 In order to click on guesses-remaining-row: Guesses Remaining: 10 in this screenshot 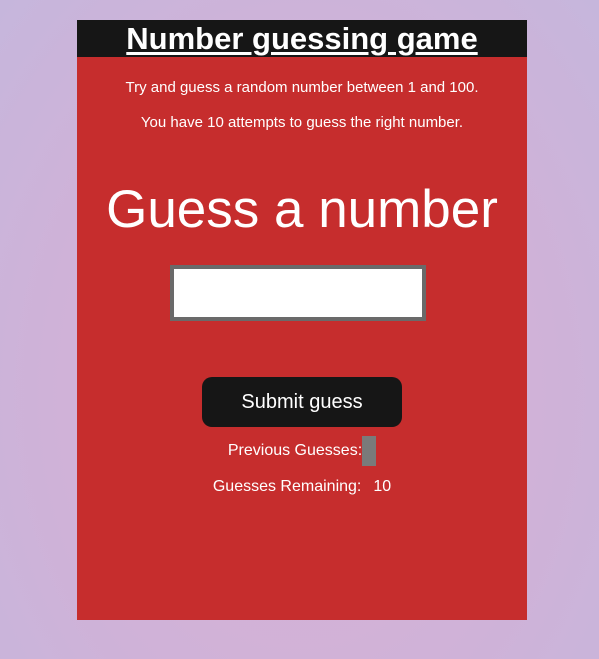, I will do `click(302, 487)`.